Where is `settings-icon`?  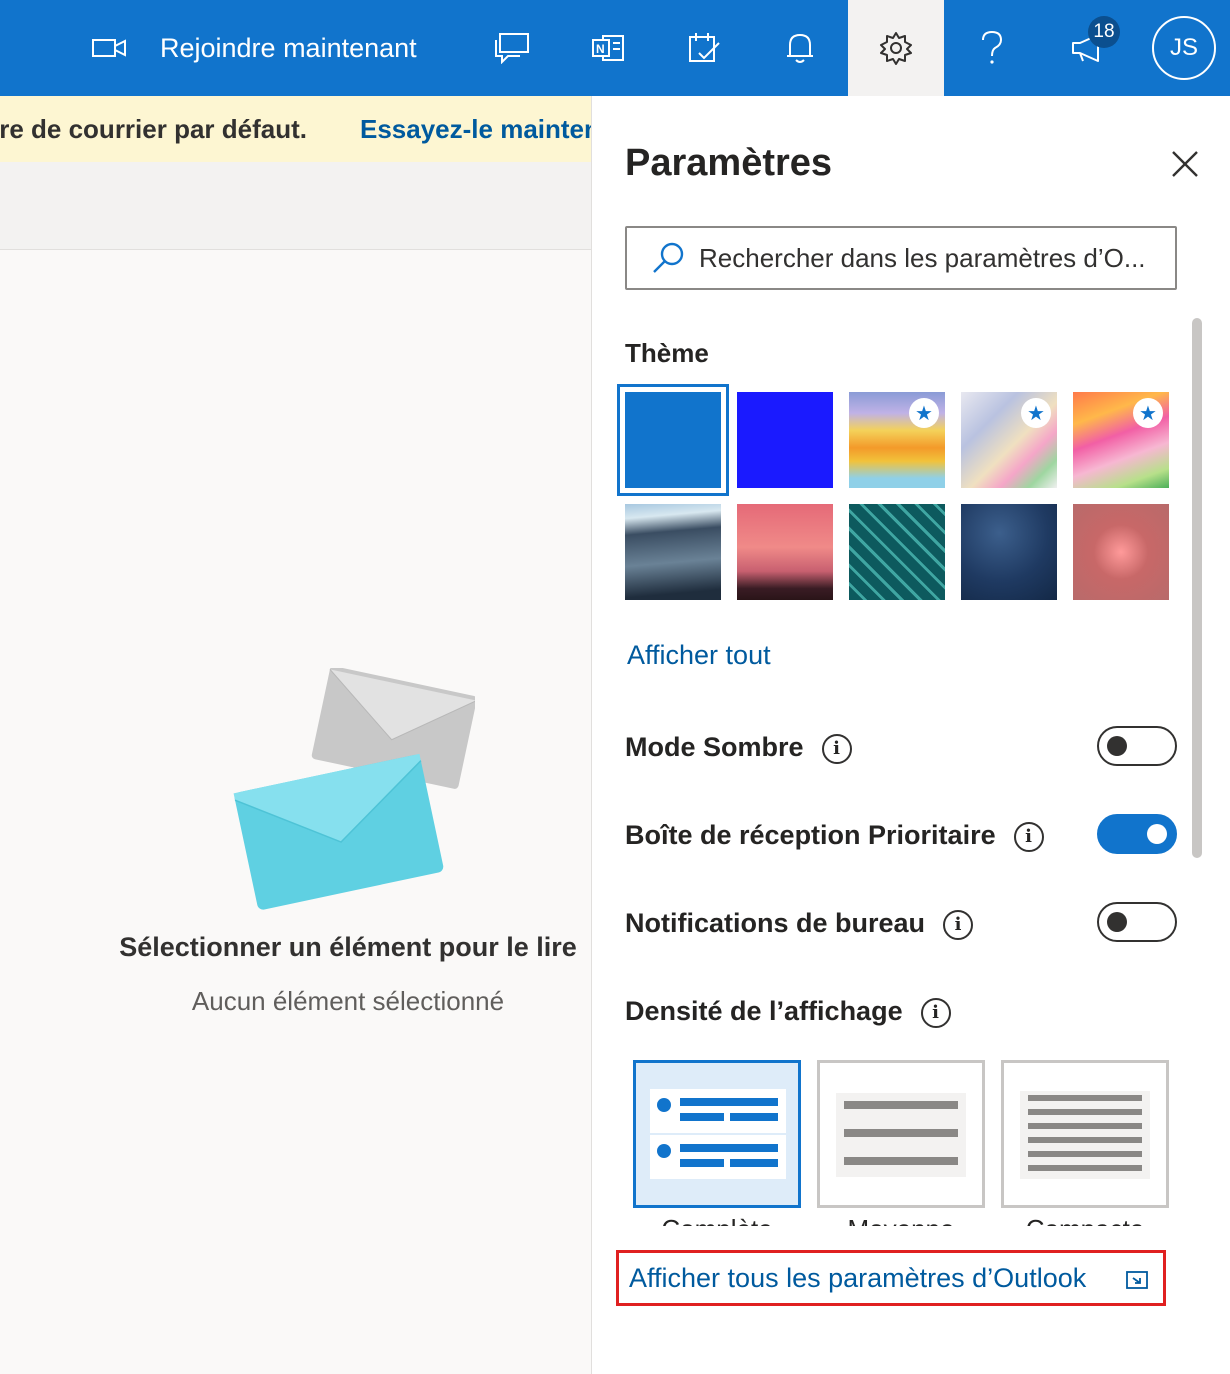 settings-icon is located at coordinates (896, 48).